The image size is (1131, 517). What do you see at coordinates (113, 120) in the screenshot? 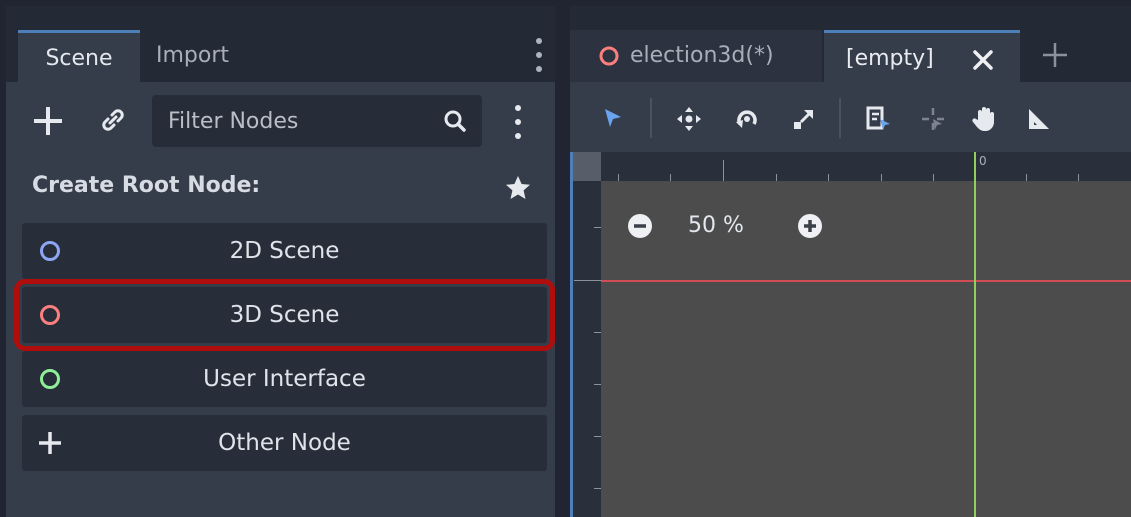
I see `instance-scene-icon` at bounding box center [113, 120].